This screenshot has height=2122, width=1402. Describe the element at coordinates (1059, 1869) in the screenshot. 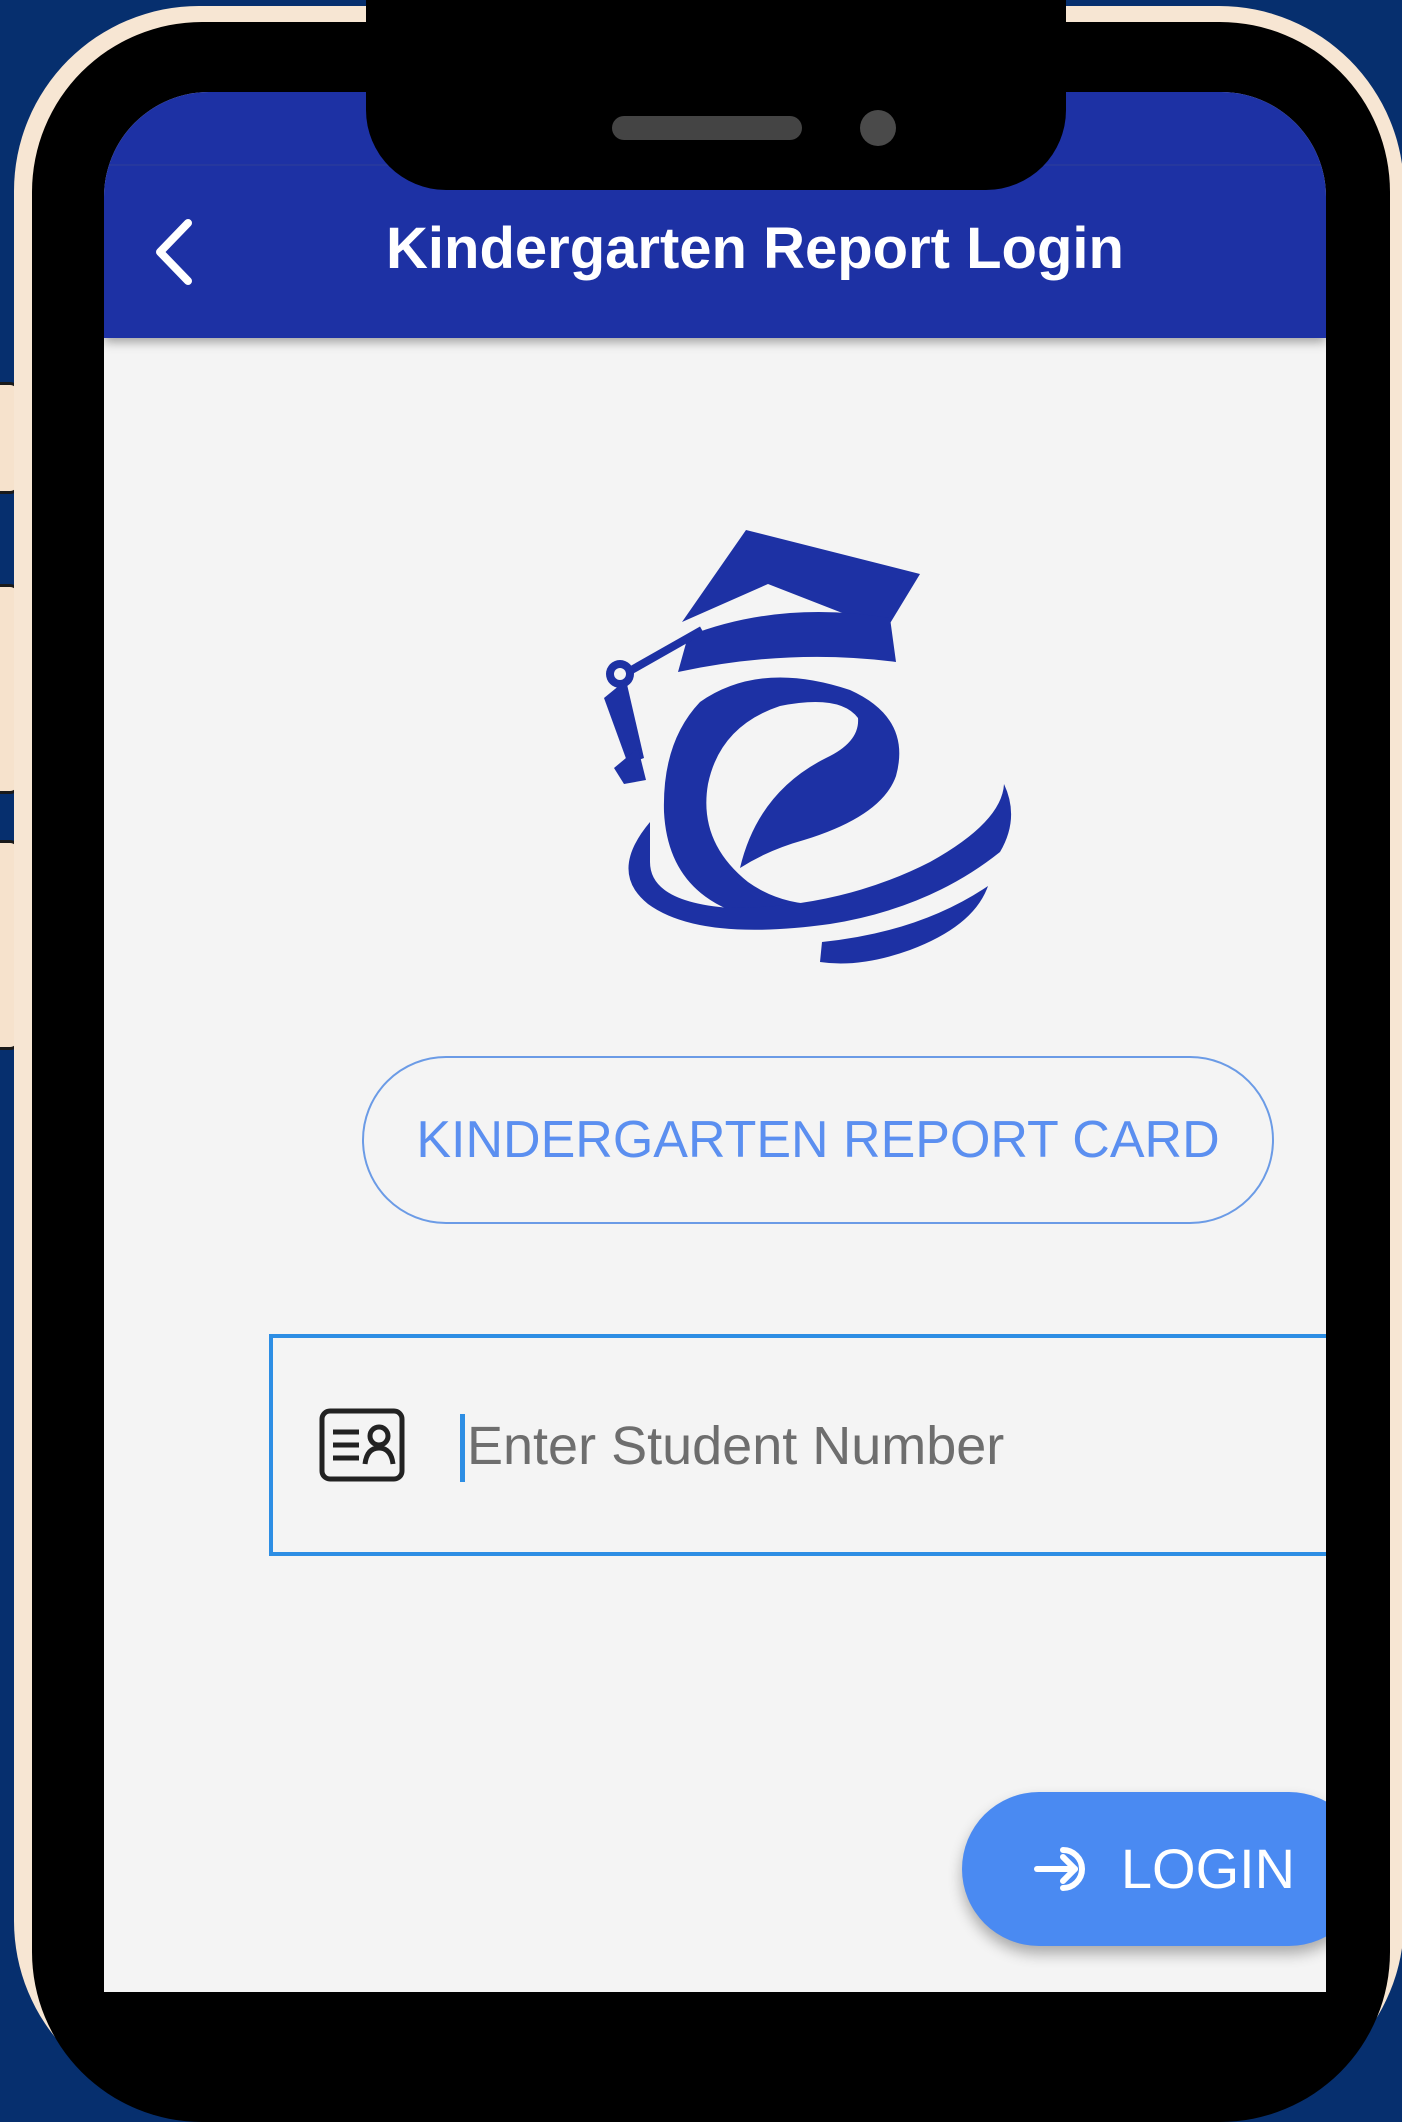

I see `login-arrow-icon` at that location.